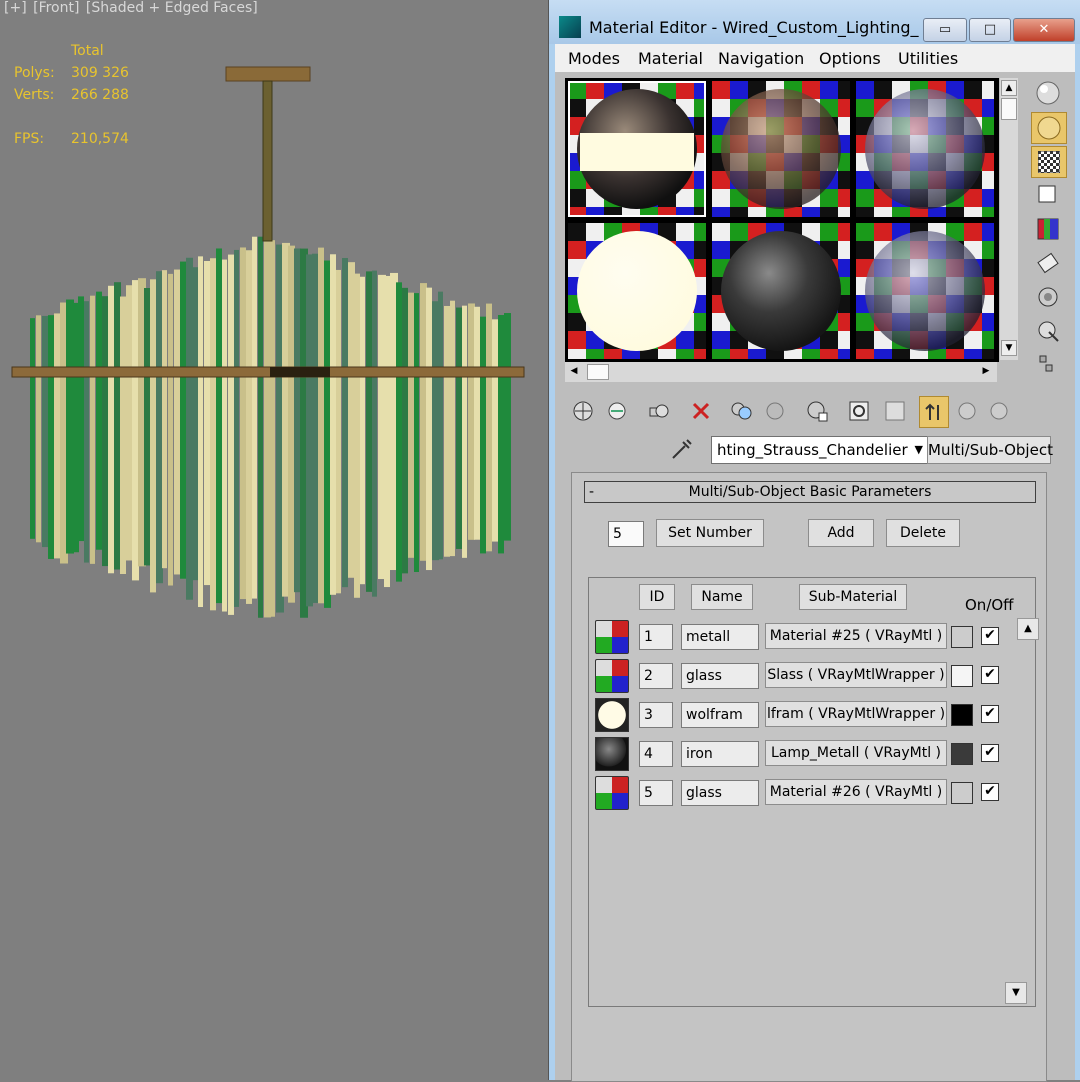 This screenshot has height=1082, width=1080. I want to click on set-number-button: Set Number, so click(710, 533).